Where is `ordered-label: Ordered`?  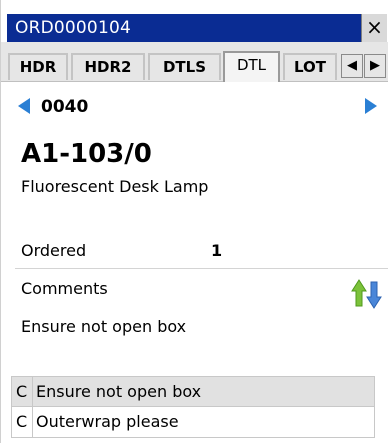 ordered-label: Ordered is located at coordinates (54, 250).